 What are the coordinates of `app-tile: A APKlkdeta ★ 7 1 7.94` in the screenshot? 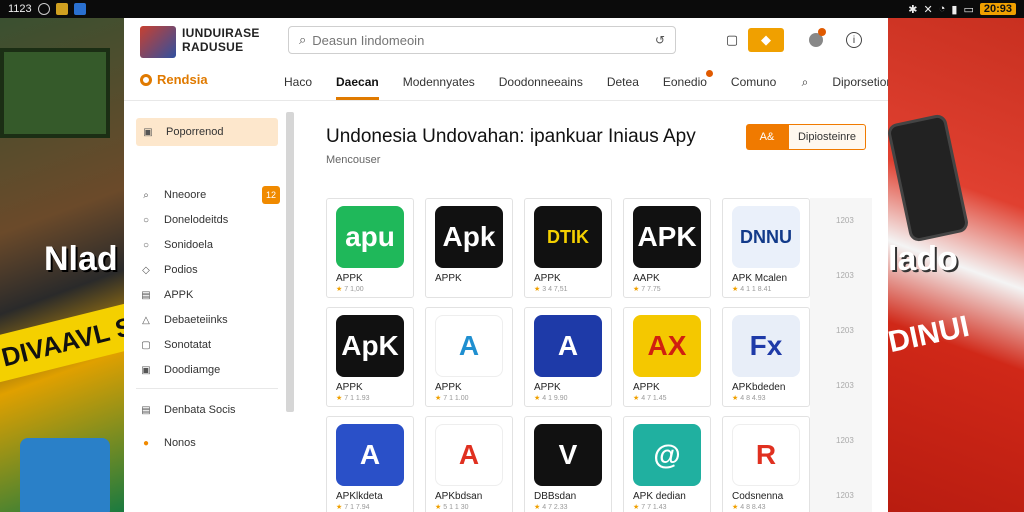 It's located at (370, 464).